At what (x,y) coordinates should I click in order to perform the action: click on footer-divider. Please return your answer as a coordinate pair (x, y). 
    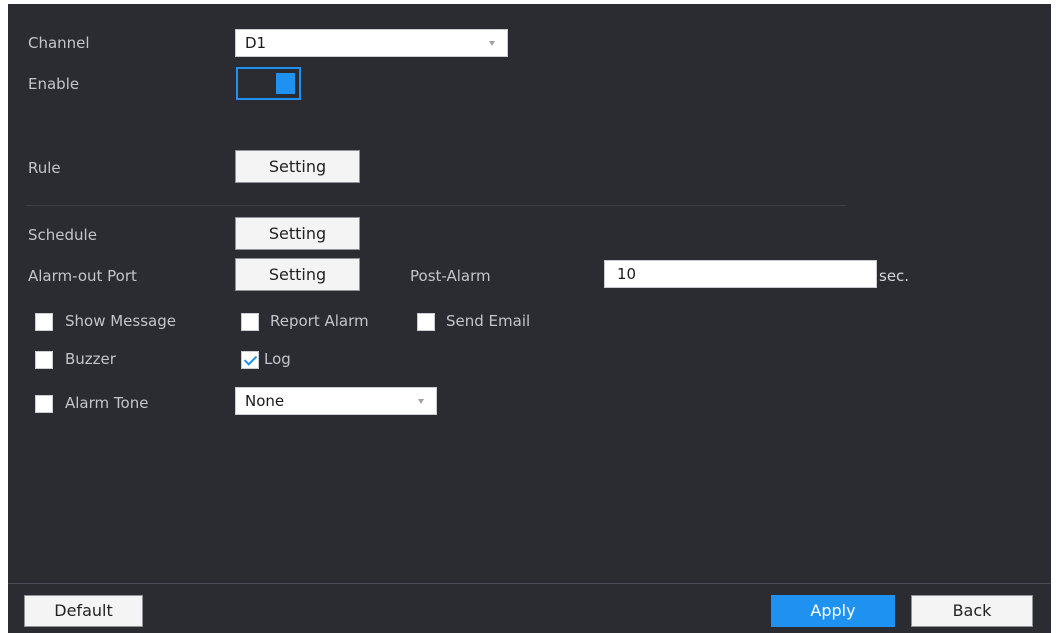
    Looking at the image, I should click on (529, 583).